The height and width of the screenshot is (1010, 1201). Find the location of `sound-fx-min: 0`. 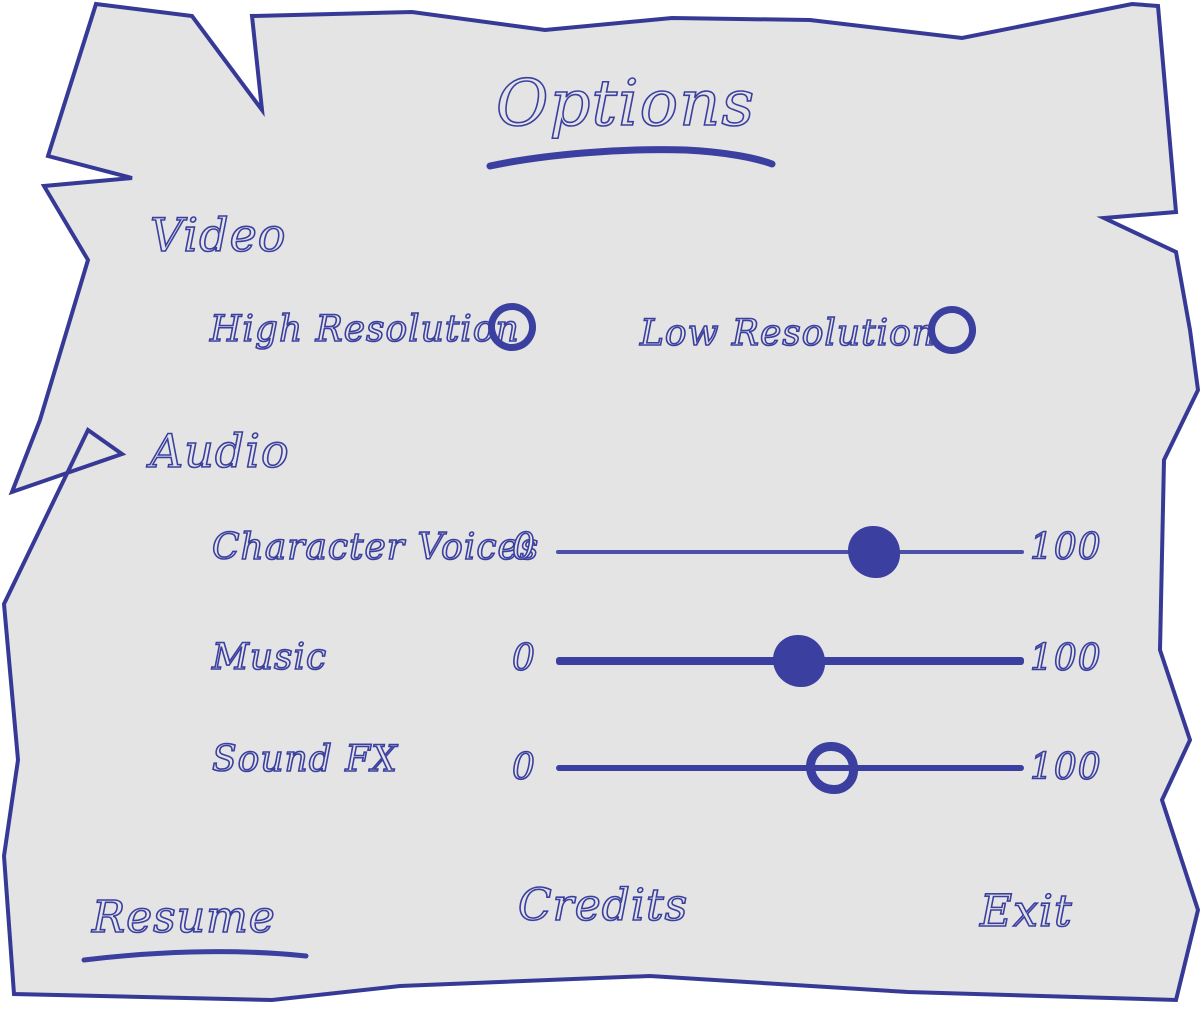

sound-fx-min: 0 is located at coordinates (523, 767).